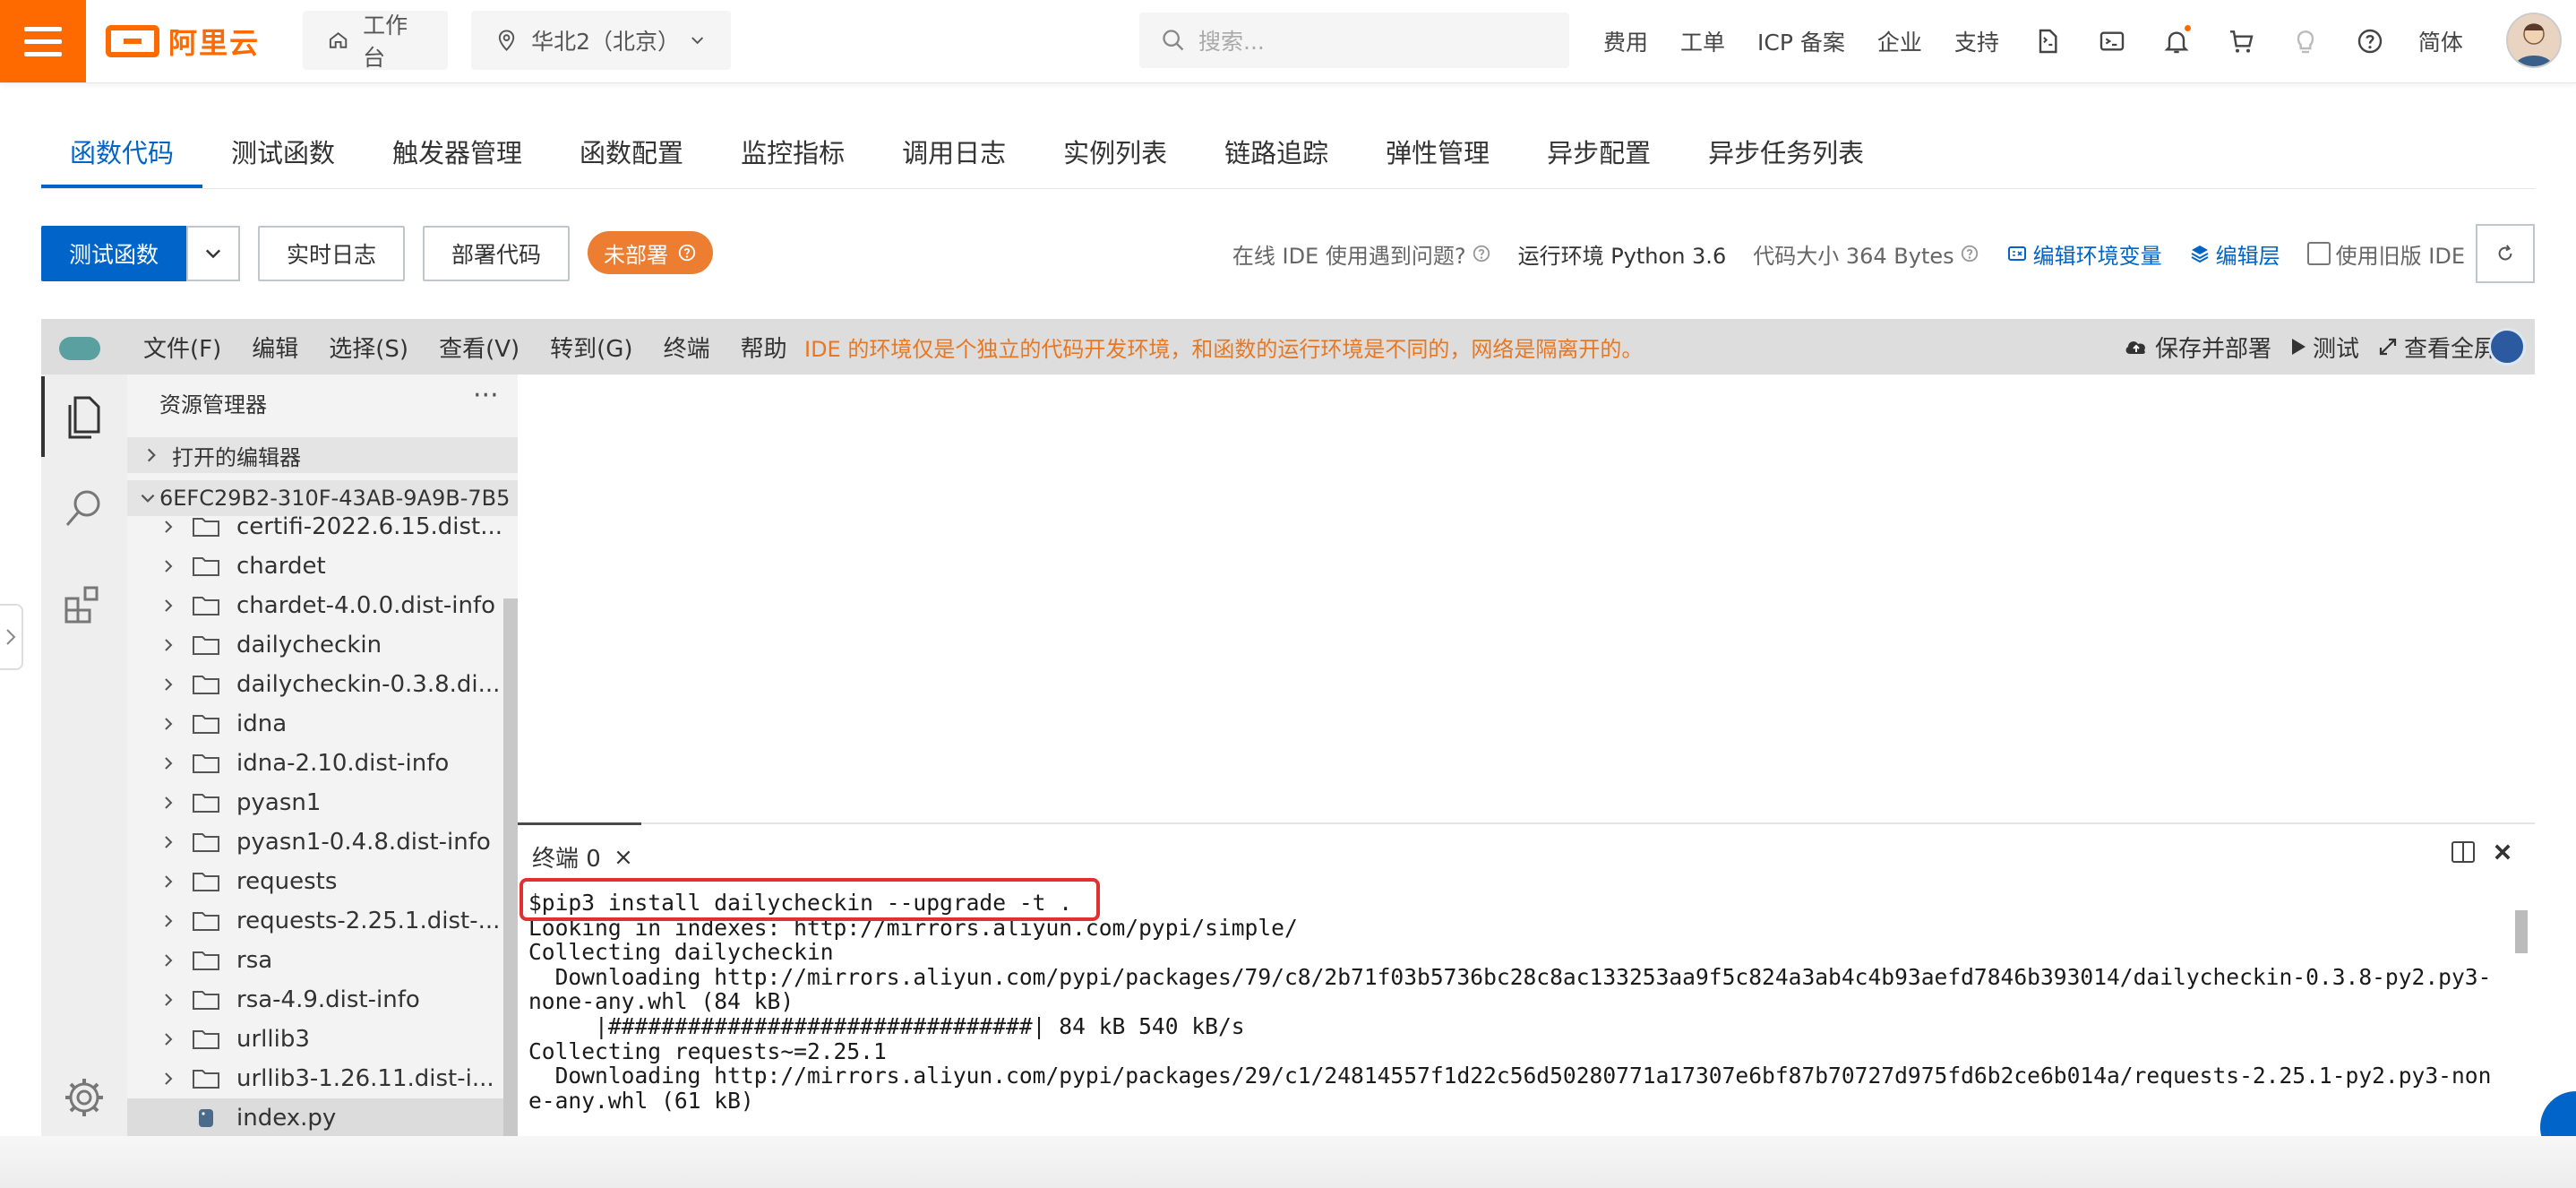 This screenshot has width=2576, height=1188. What do you see at coordinates (375, 41) in the screenshot?
I see `workbench-button: 工作台` at bounding box center [375, 41].